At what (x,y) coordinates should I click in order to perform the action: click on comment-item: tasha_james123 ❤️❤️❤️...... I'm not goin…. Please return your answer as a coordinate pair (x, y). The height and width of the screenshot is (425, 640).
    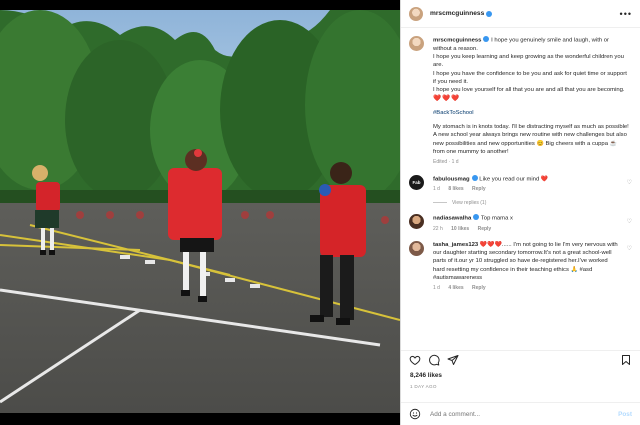
    Looking at the image, I should click on (520, 266).